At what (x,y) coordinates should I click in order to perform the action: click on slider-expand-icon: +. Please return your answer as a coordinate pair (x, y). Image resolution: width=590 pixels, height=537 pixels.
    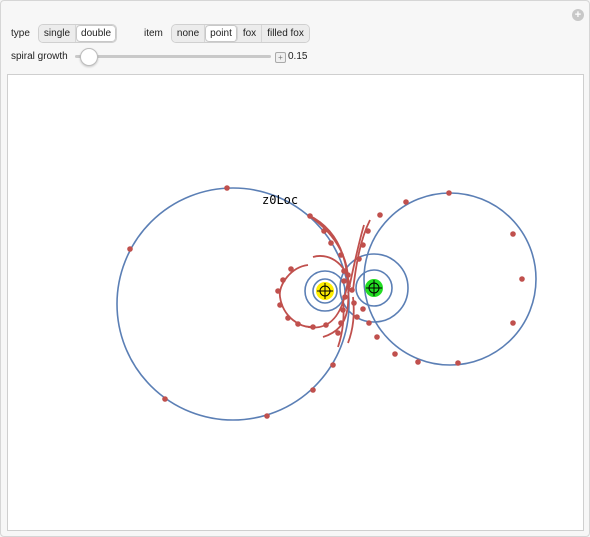
    Looking at the image, I should click on (280, 57).